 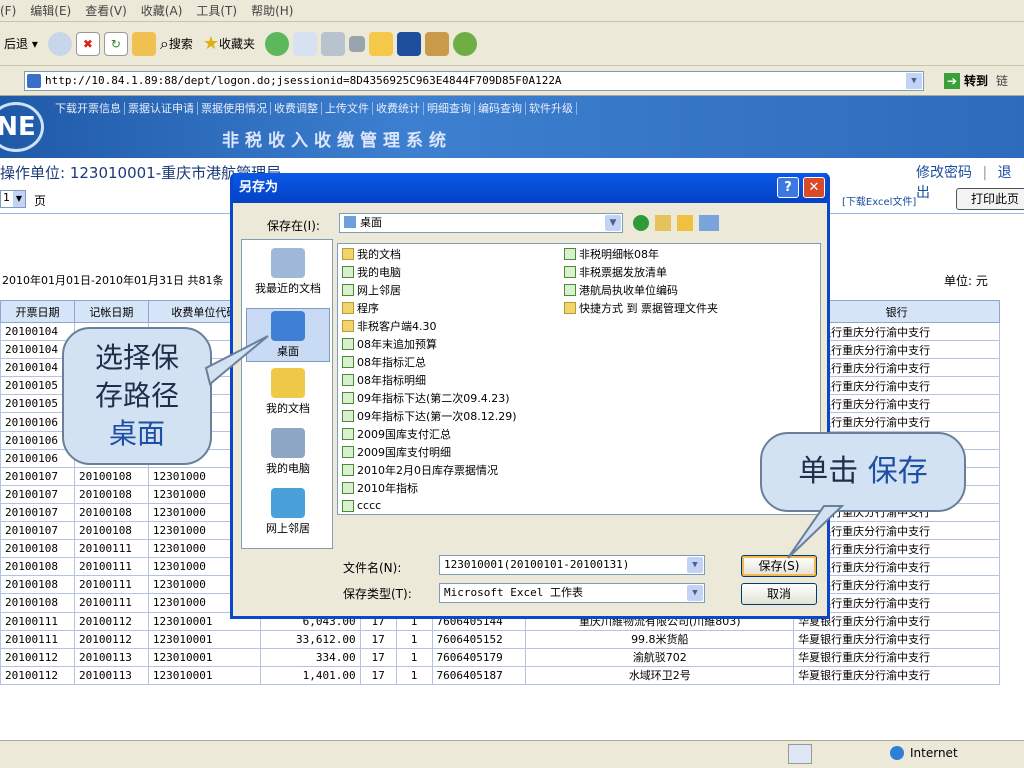 What do you see at coordinates (621, 289) in the screenshot?
I see `file-item: 港航局执收单位编码` at bounding box center [621, 289].